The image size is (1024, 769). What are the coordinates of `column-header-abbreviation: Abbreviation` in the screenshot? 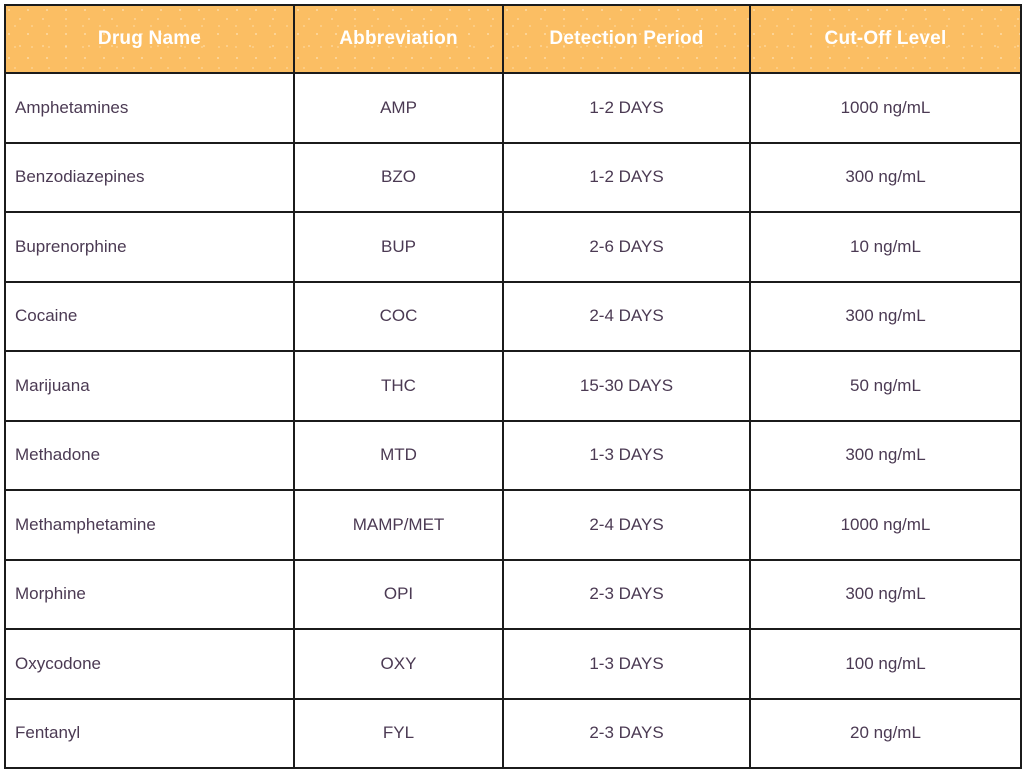 It's located at (398, 39).